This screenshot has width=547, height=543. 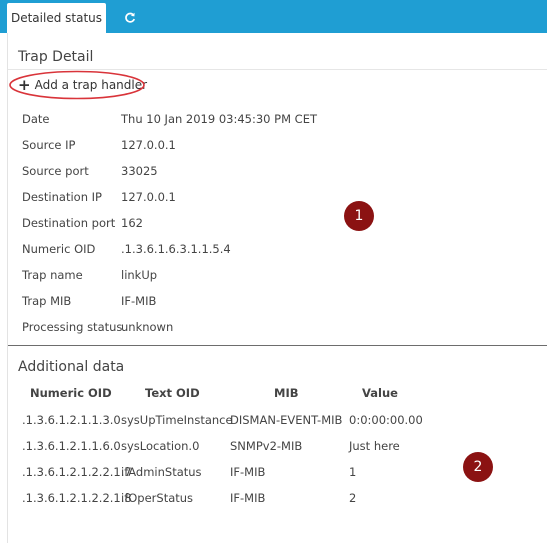 I want to click on field-value: IF-MIB, so click(x=139, y=301).